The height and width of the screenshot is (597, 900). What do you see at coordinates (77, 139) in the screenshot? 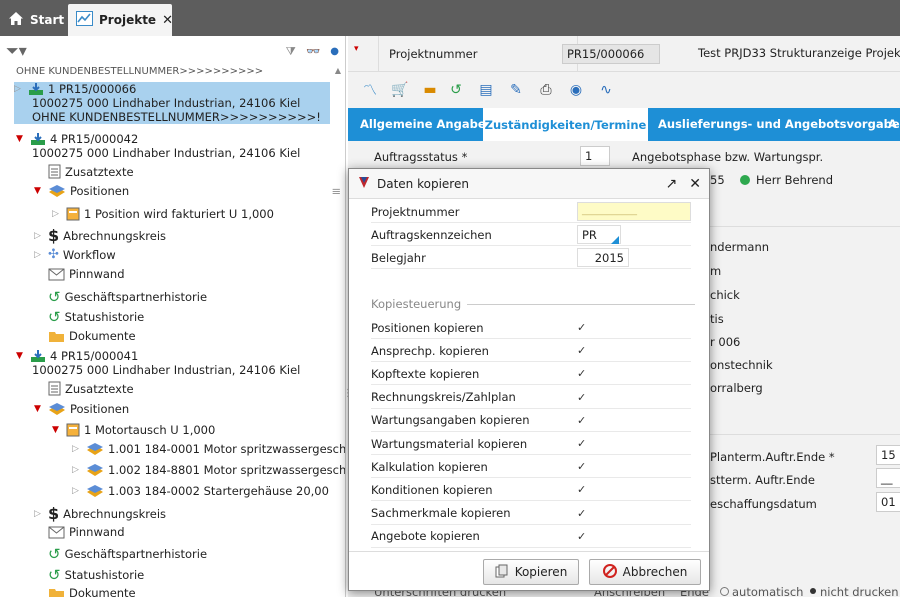
I see `tree-item: ▼ 4 PR15/000042` at bounding box center [77, 139].